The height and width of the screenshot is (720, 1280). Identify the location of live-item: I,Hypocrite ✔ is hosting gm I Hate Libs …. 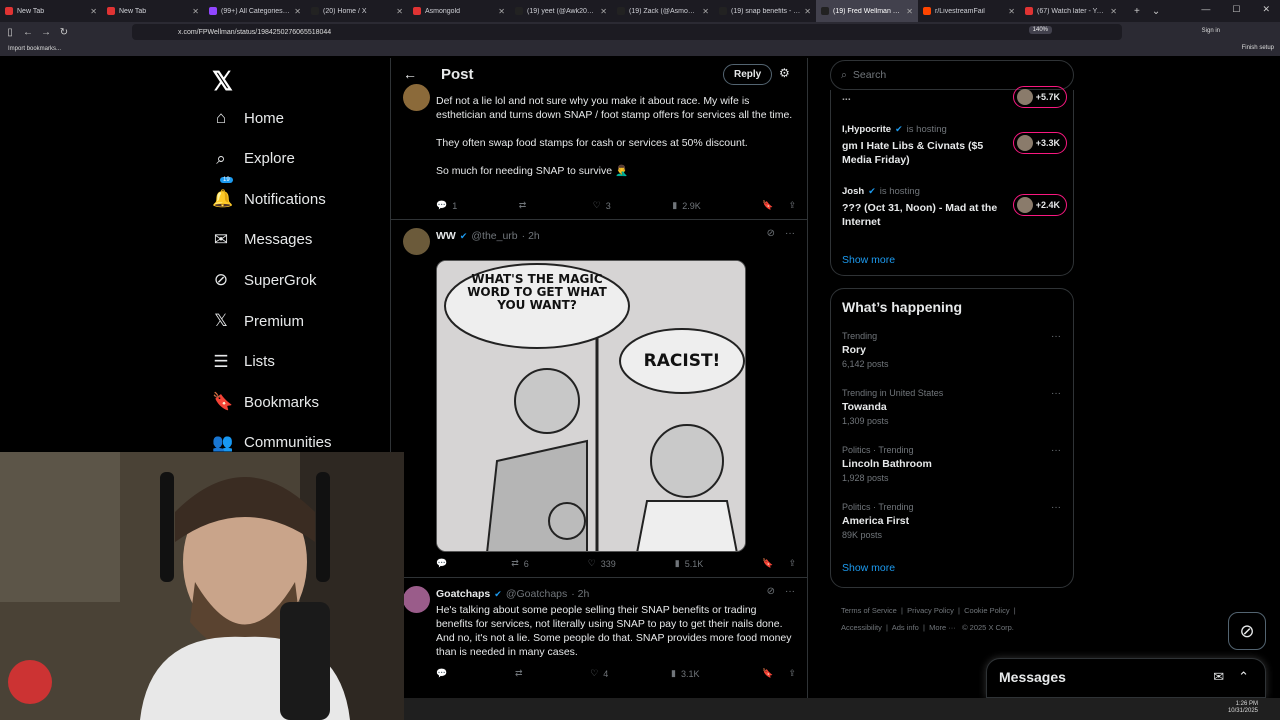
(954, 145).